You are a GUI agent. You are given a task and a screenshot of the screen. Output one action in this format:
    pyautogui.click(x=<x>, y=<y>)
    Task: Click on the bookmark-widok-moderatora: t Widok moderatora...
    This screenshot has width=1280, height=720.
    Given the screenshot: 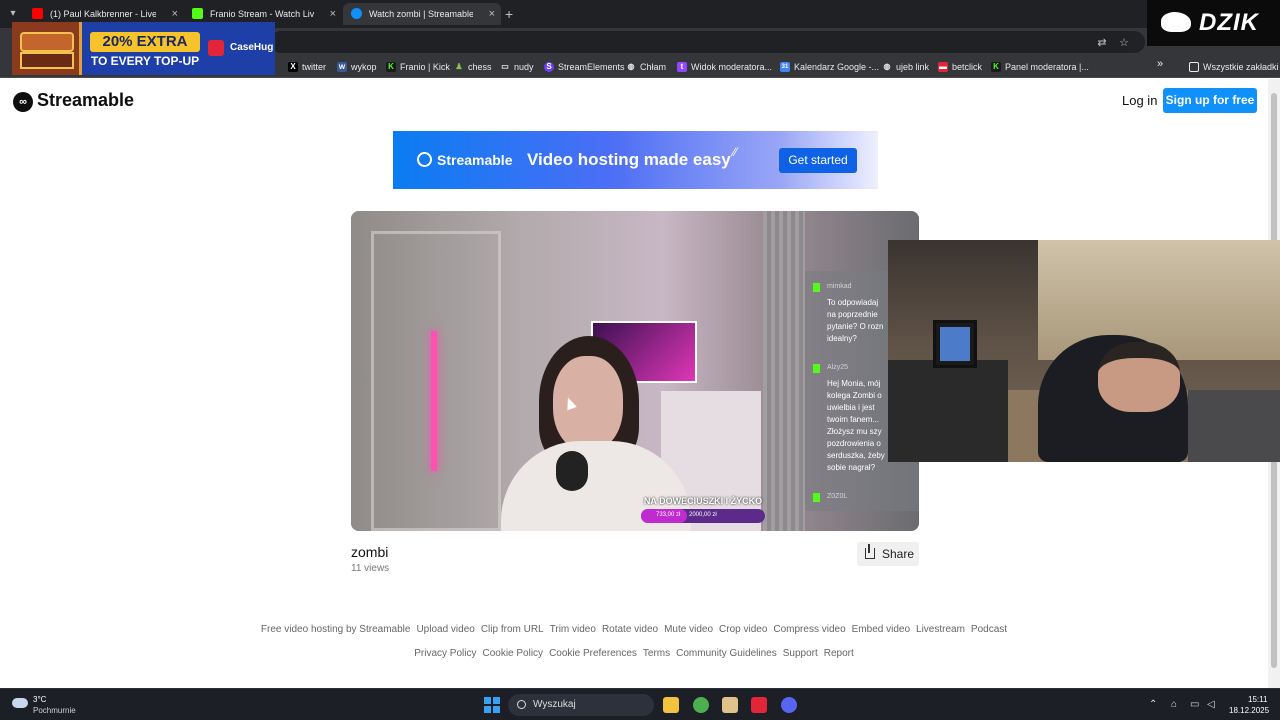 What is the action you would take?
    pyautogui.click(x=724, y=67)
    